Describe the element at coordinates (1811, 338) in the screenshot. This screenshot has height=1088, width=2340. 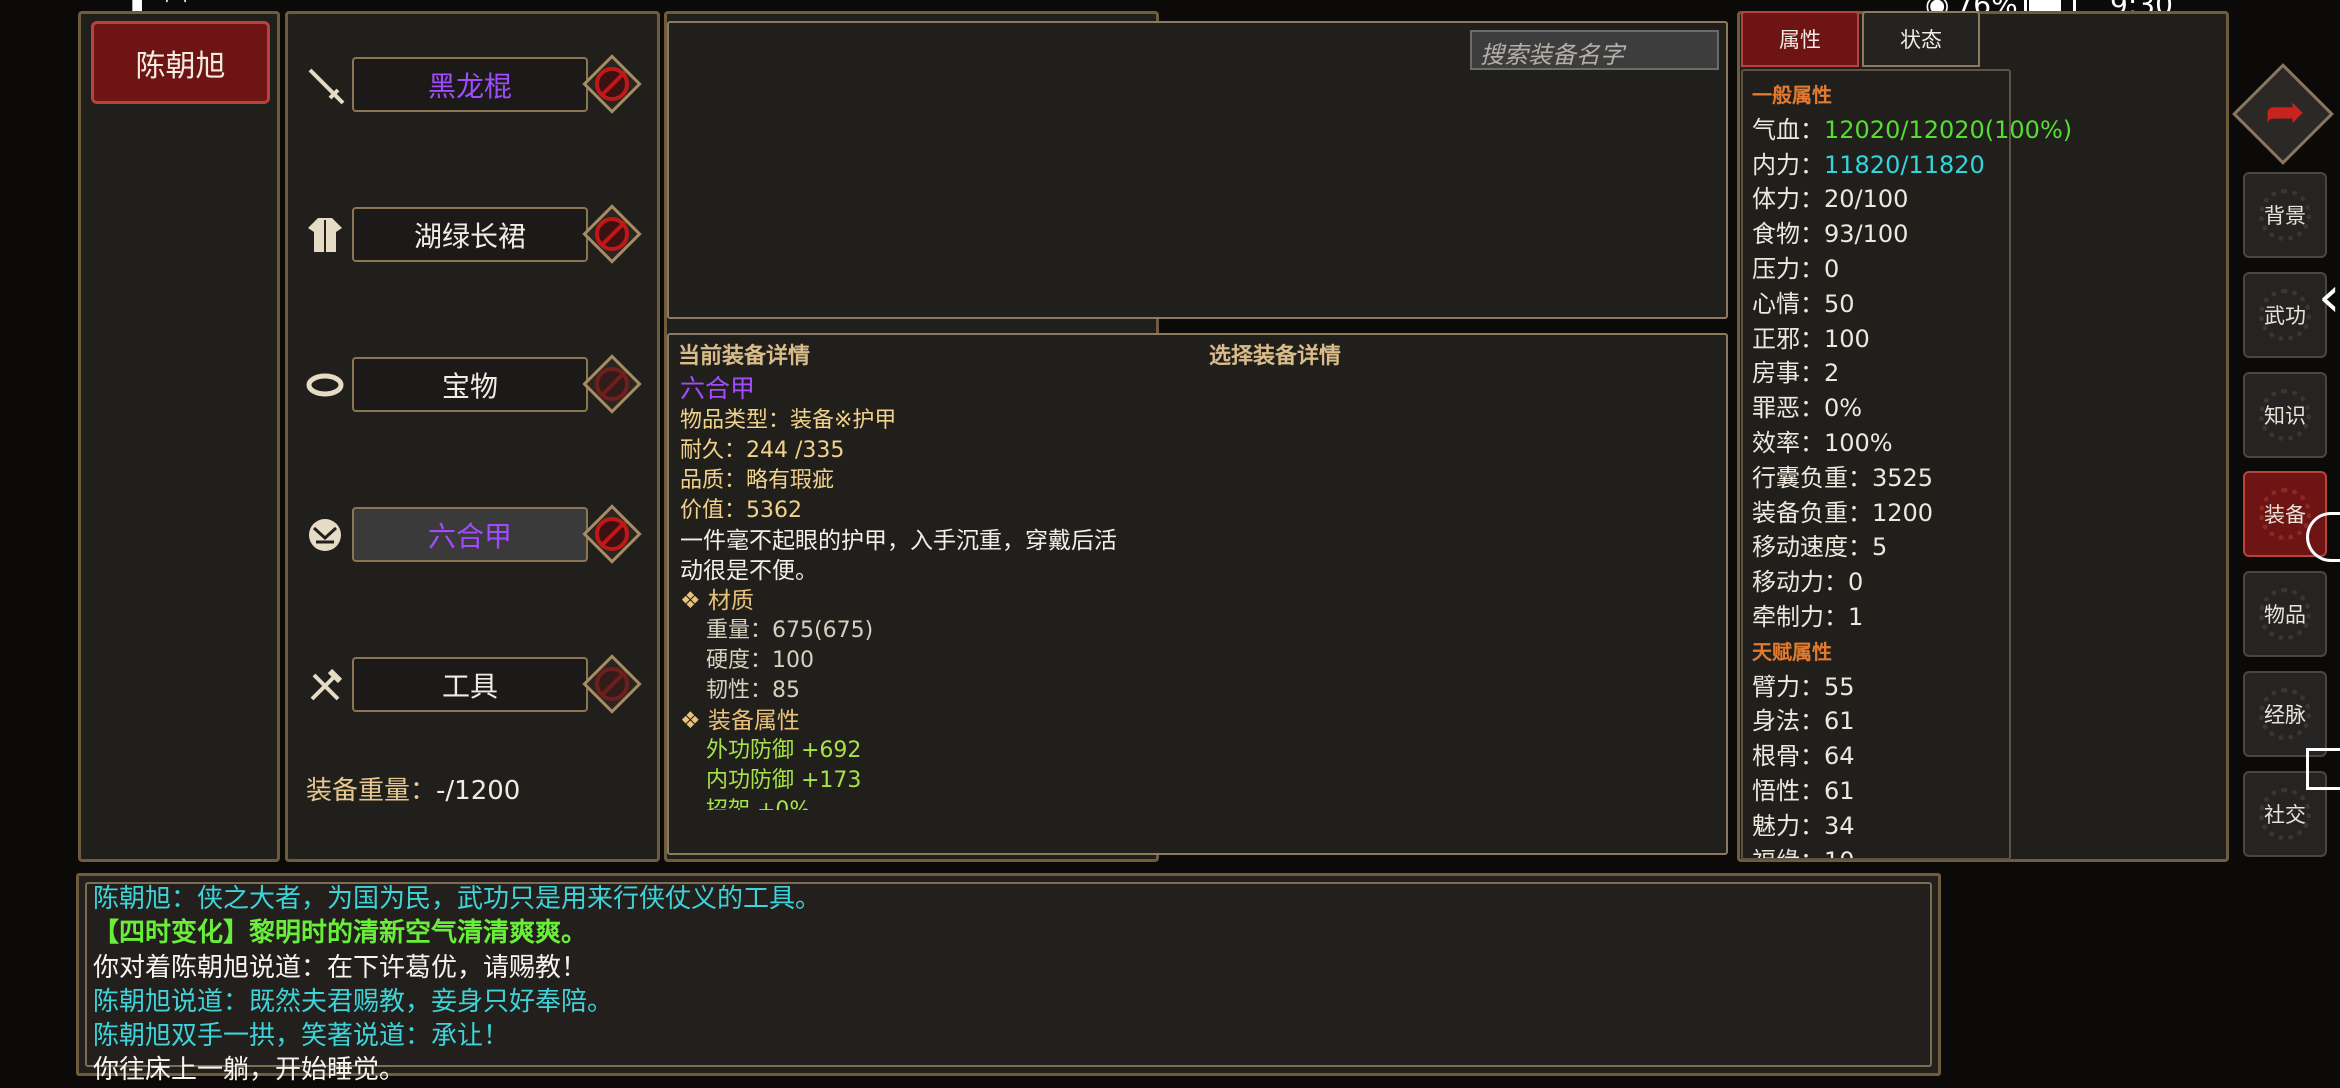
I see `stat-row: 正邪：100` at that location.